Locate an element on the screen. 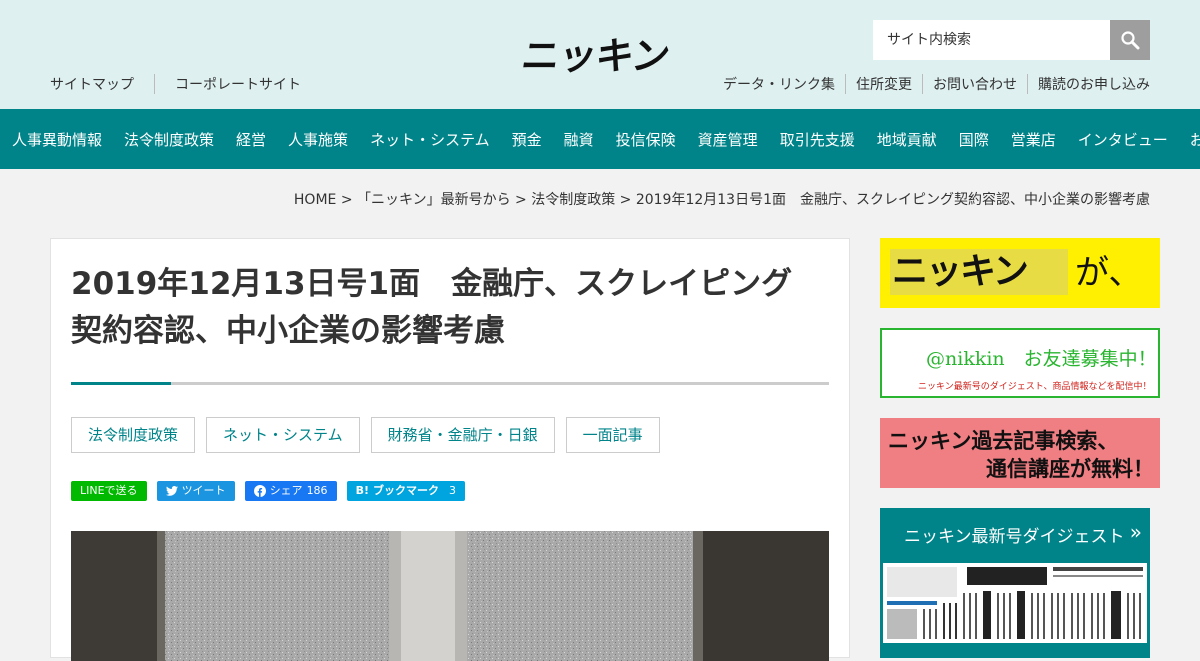 The width and height of the screenshot is (1200, 661). newspaper-thumbnail is located at coordinates (1015, 603).